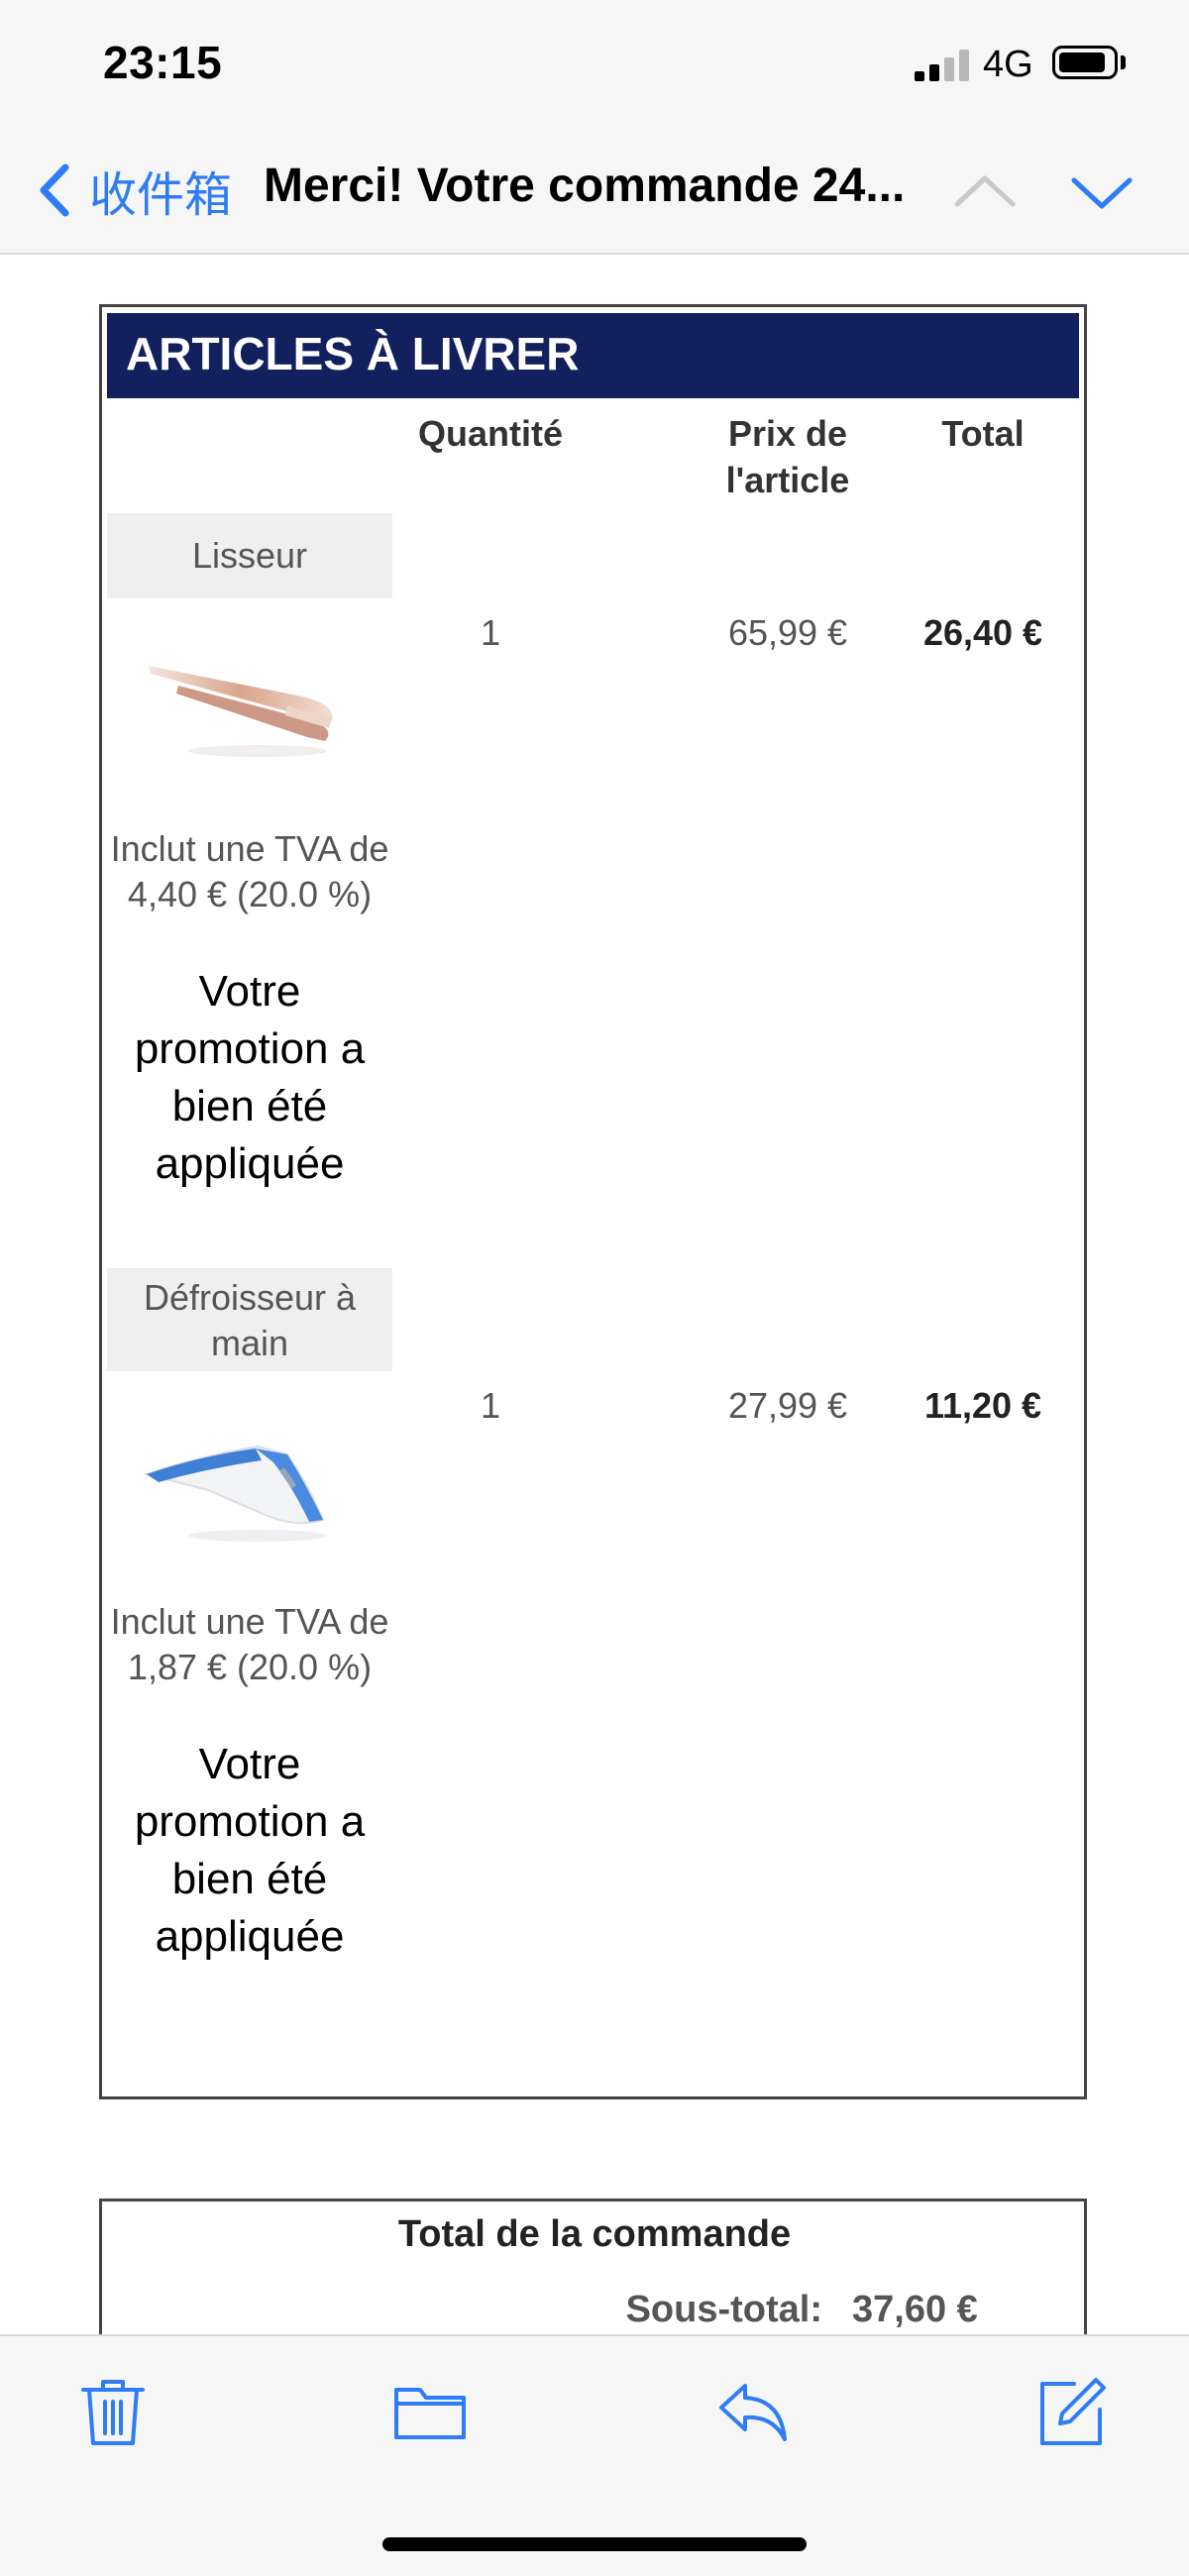 The width and height of the screenshot is (1189, 2576). What do you see at coordinates (163, 62) in the screenshot?
I see `status-time: 23:15` at bounding box center [163, 62].